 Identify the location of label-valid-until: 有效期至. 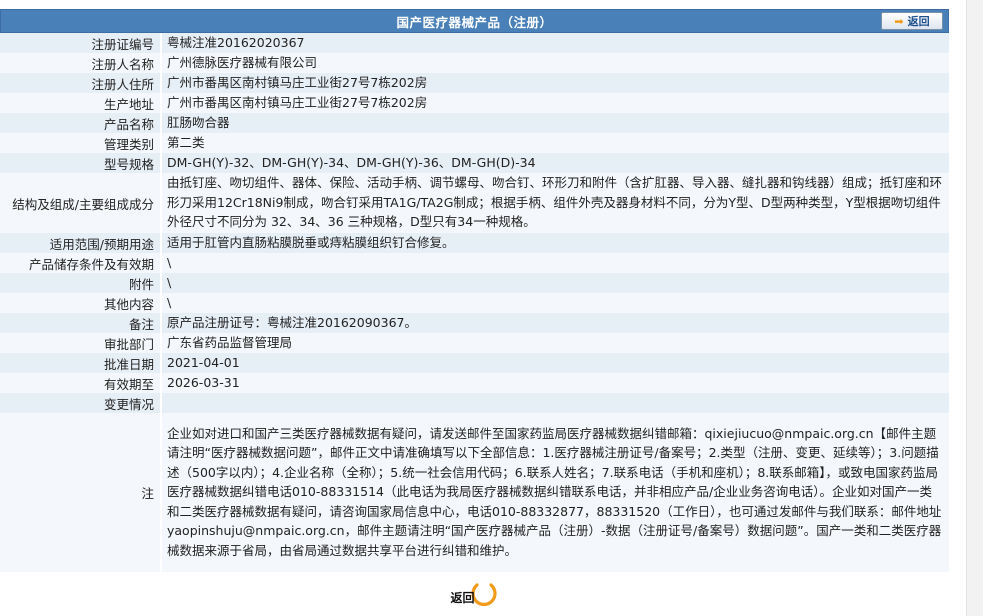
(81, 383).